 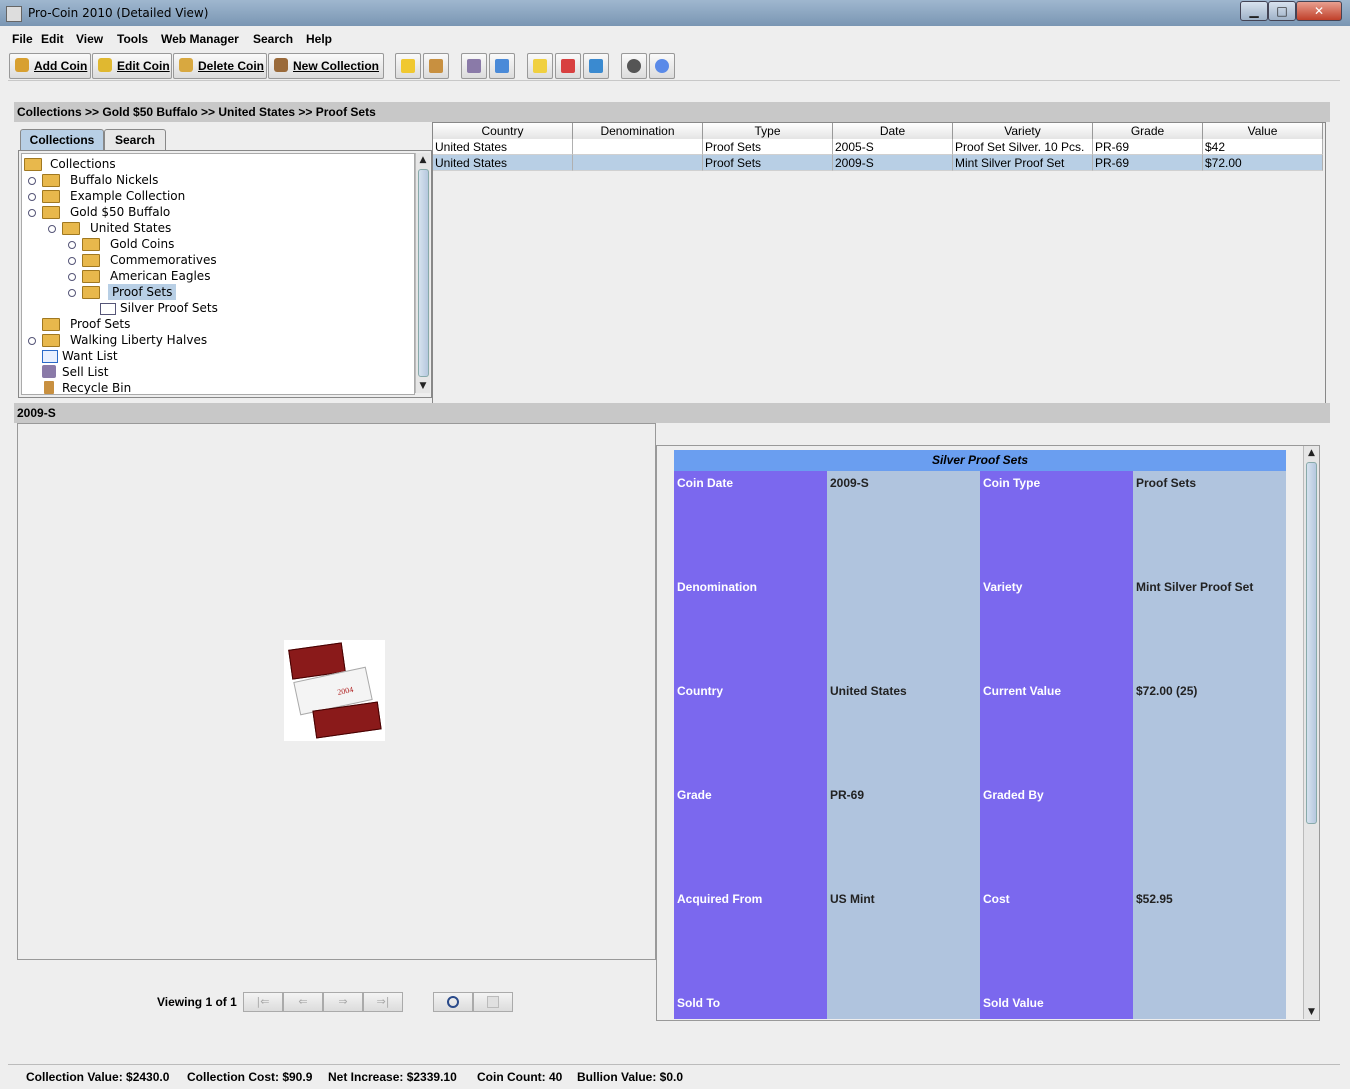 I want to click on sell-list-icon, so click(x=49, y=371).